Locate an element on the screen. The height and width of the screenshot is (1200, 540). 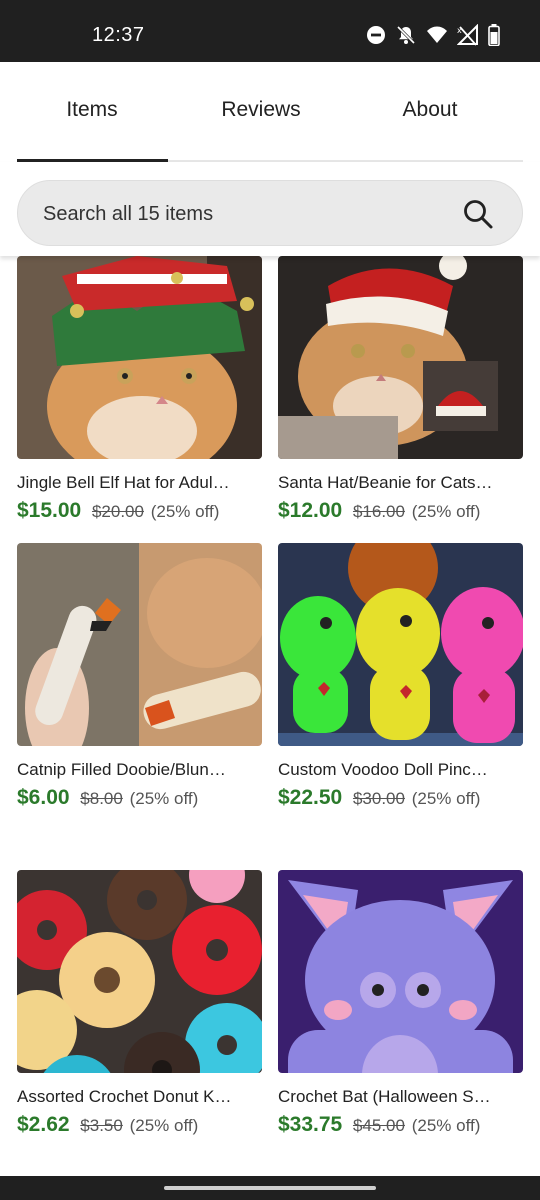
status-icons: x is located at coordinates (433, 35).